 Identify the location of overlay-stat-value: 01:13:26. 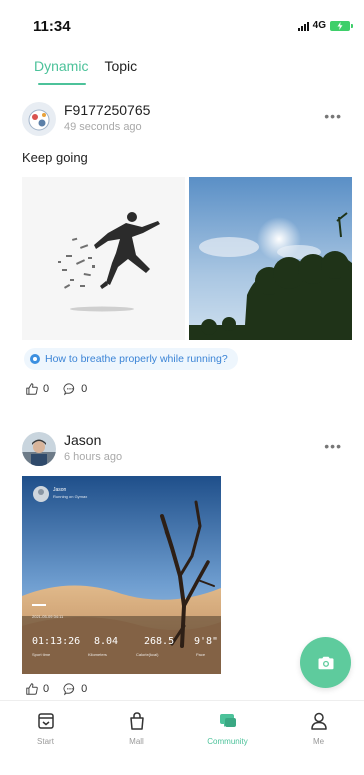
(56, 641).